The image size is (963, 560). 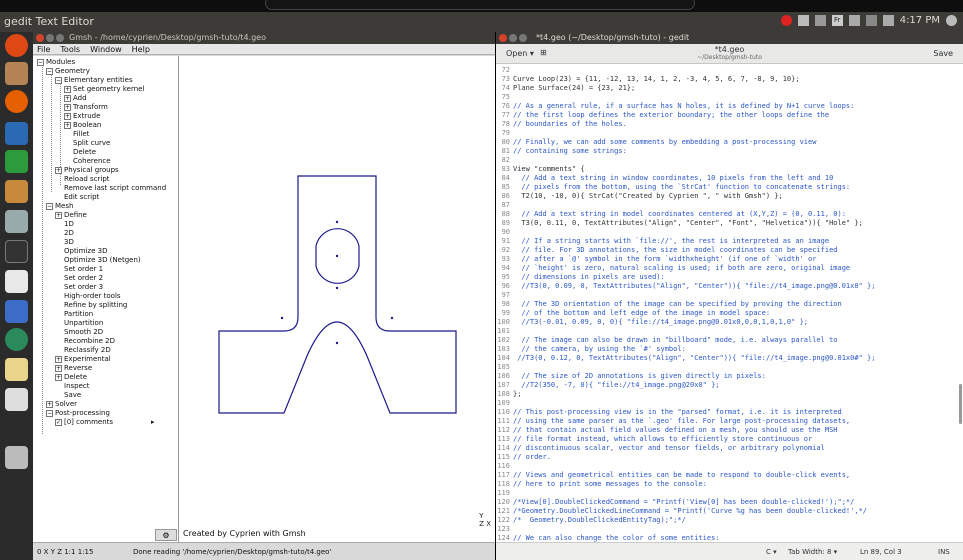 What do you see at coordinates (16, 339) in the screenshot?
I see `globe-icon` at bounding box center [16, 339].